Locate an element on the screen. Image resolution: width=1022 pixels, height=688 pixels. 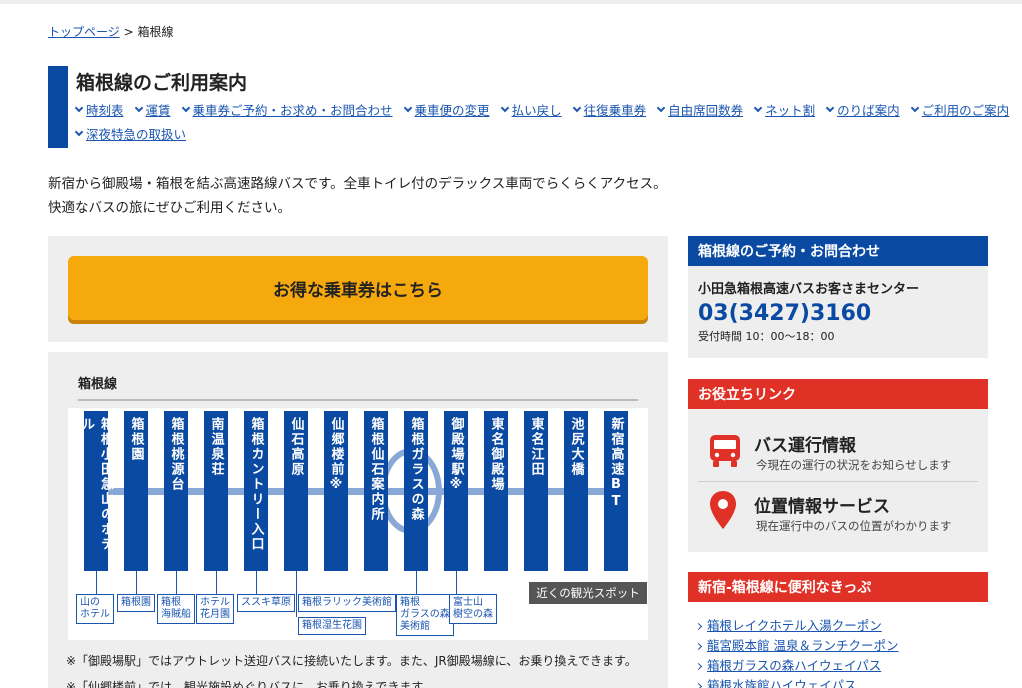
nav-link-label: 時刻表 is located at coordinates (105, 110).